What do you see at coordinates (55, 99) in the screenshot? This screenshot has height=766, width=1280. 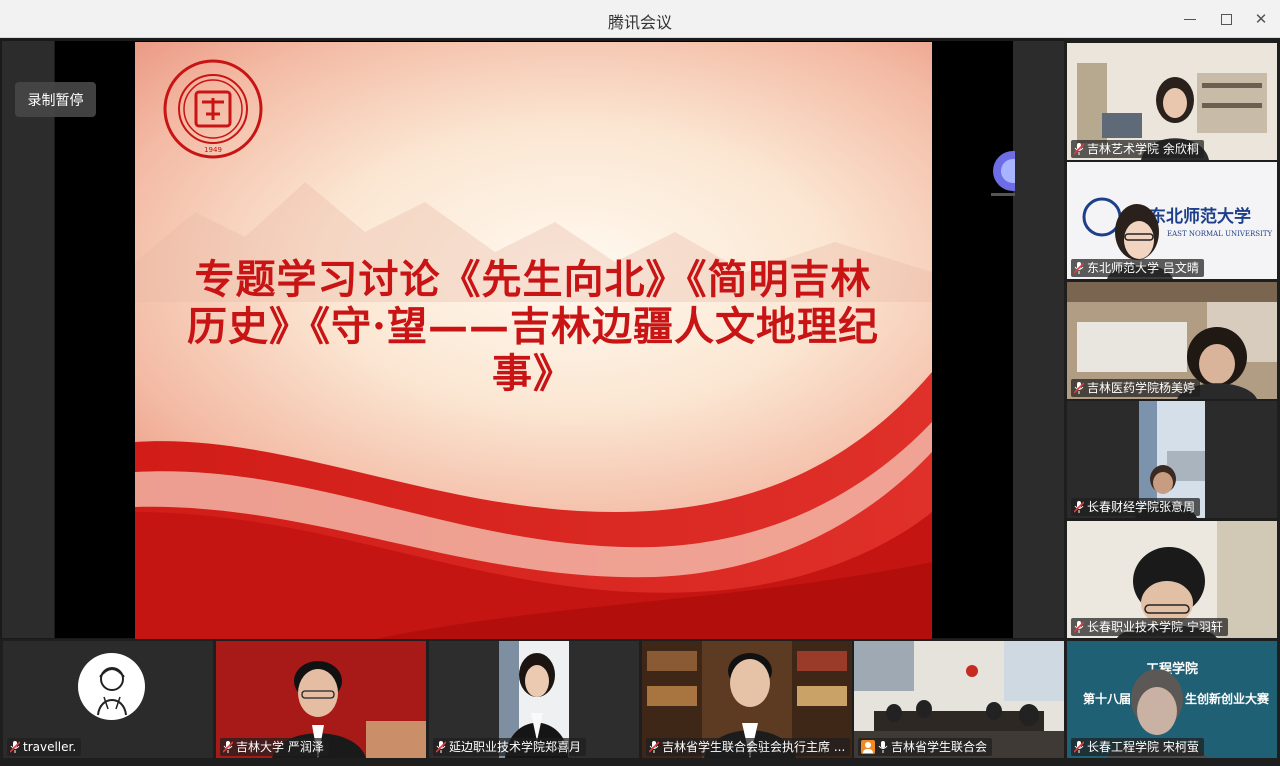 I see `record-pause-button: 录制暂停` at bounding box center [55, 99].